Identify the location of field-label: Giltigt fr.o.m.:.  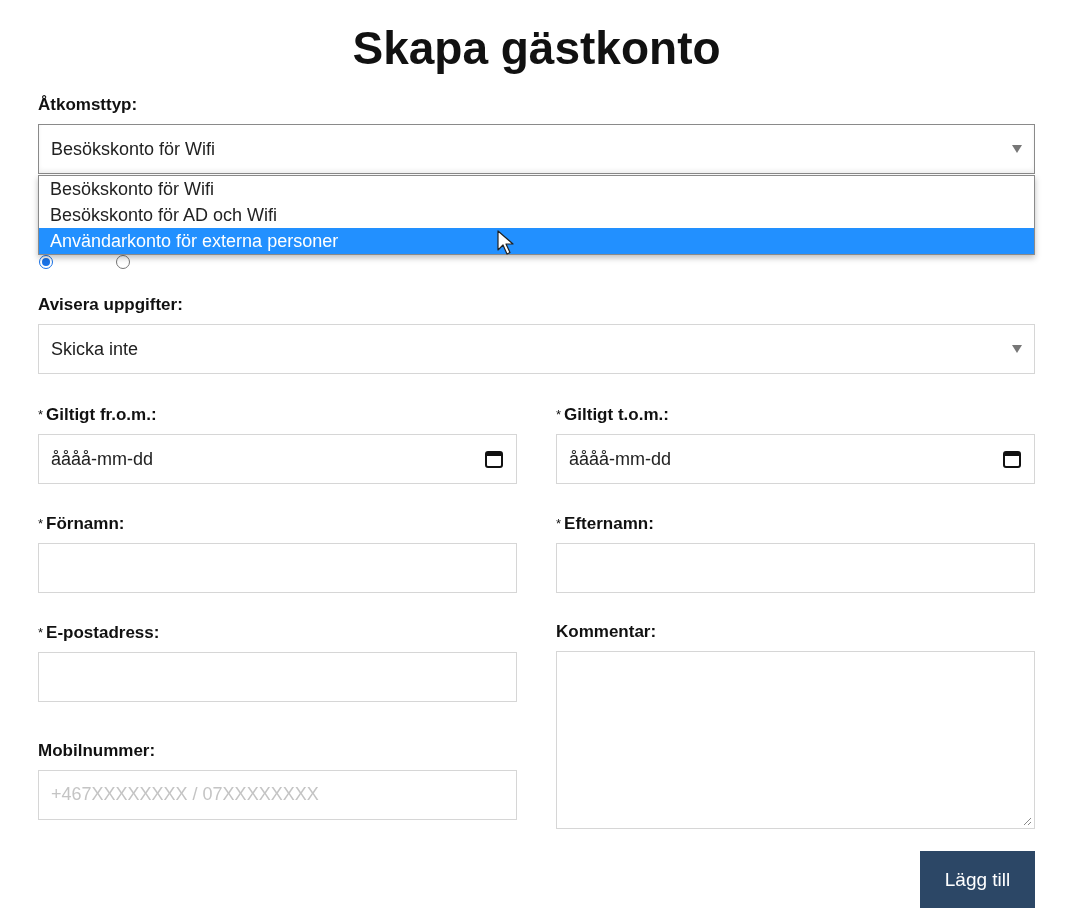
(101, 414).